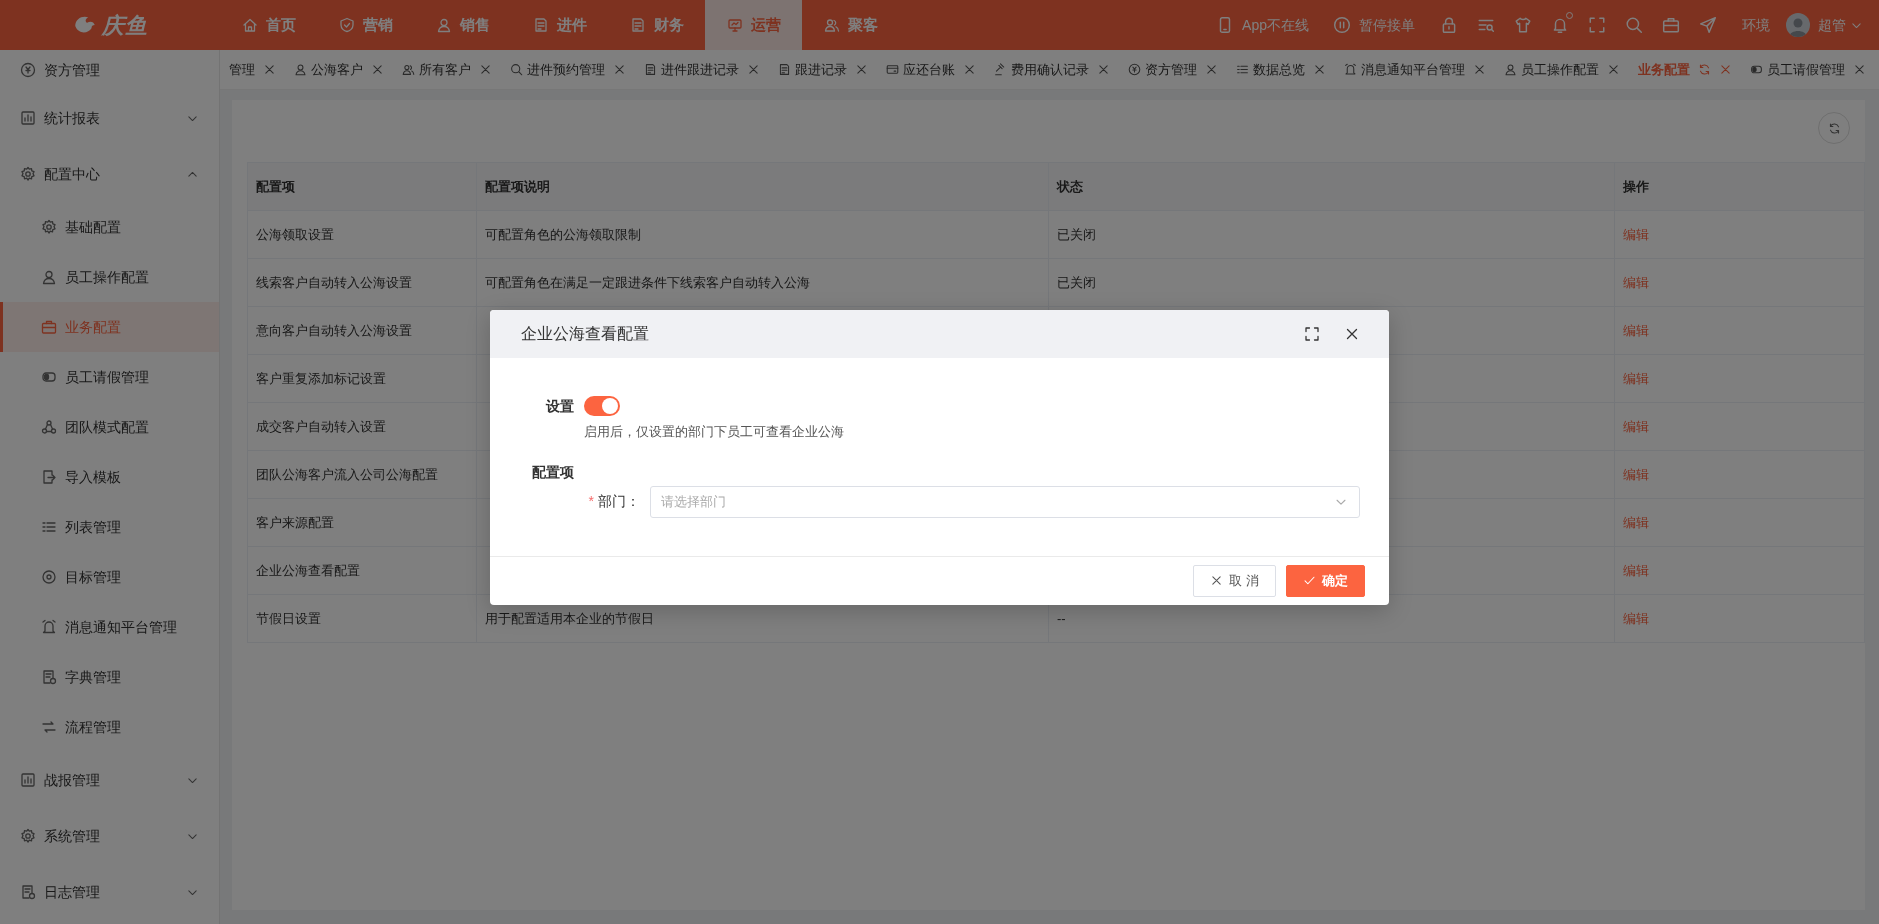 Image resolution: width=1879 pixels, height=924 pixels. I want to click on target-icon, so click(49, 577).